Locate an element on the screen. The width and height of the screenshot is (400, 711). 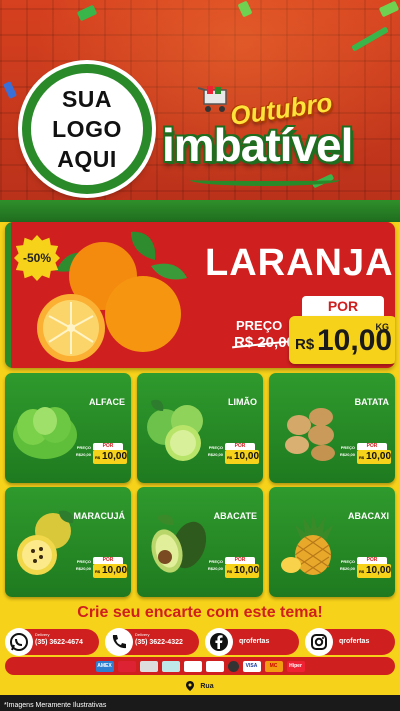
phone-number: (35) 3622-4322 is located at coordinates (159, 642).